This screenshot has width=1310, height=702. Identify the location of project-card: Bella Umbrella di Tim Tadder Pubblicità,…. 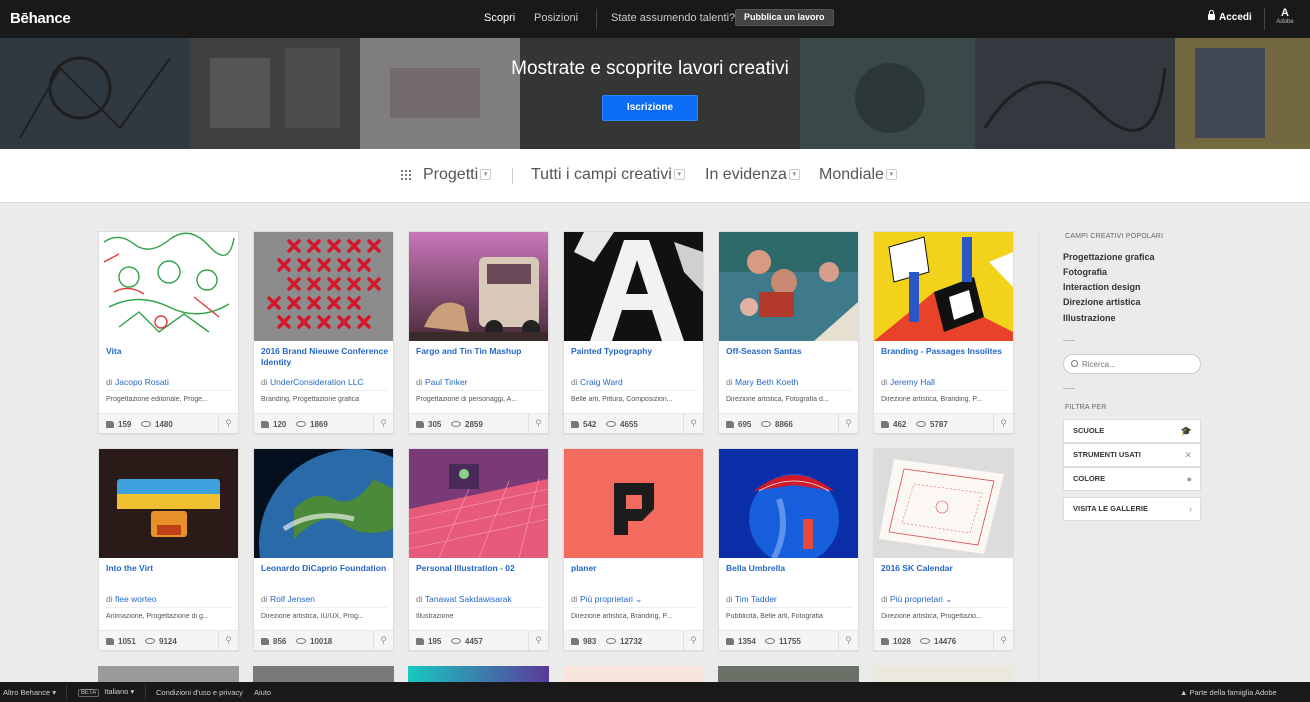
(788, 549).